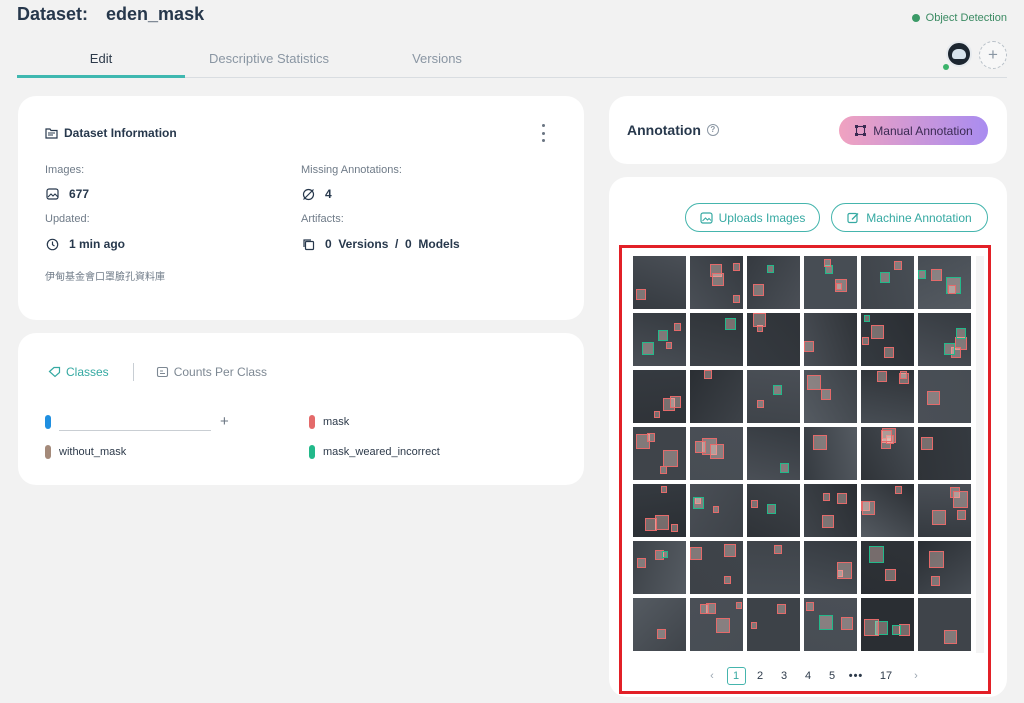 Image resolution: width=1024 pixels, height=703 pixels. I want to click on upload-images-button: Uploads Images, so click(752, 217).